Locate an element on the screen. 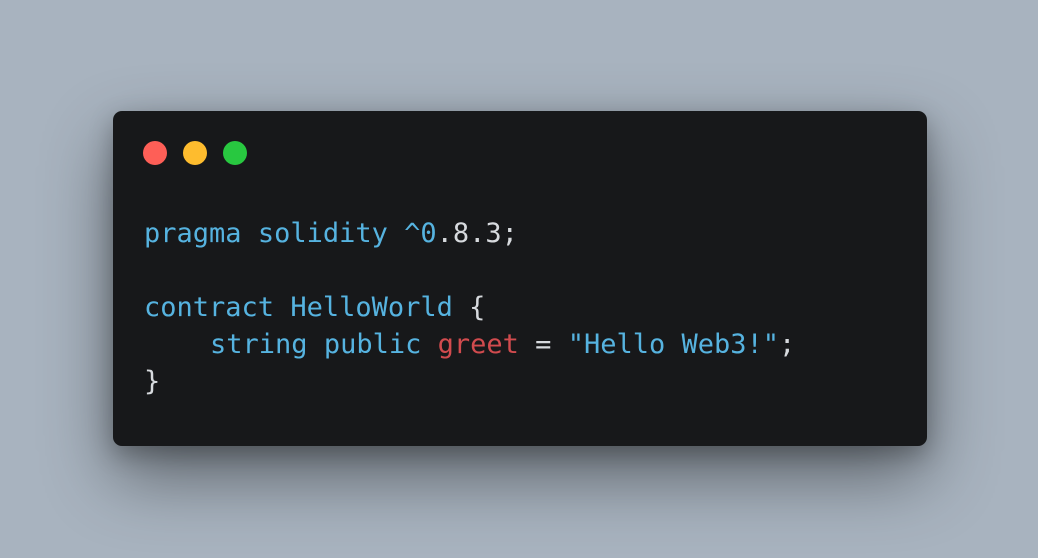  code-line-4: string public greet = "Hello Web3!"; is located at coordinates (469, 344).